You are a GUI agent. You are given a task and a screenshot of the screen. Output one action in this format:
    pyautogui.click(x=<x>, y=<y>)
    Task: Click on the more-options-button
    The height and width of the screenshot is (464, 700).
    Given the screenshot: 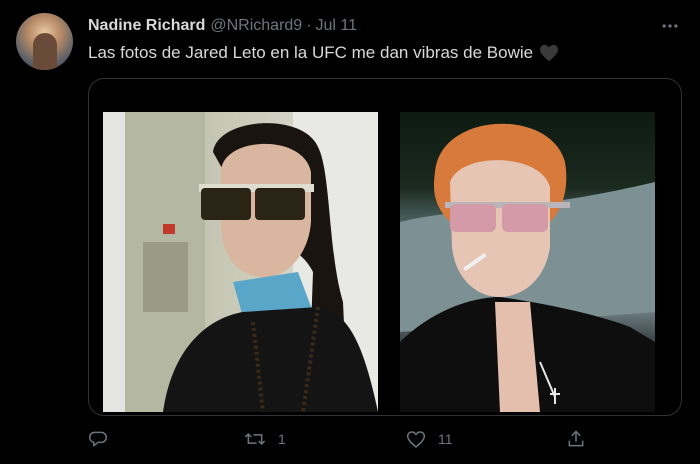 What is the action you would take?
    pyautogui.click(x=670, y=26)
    